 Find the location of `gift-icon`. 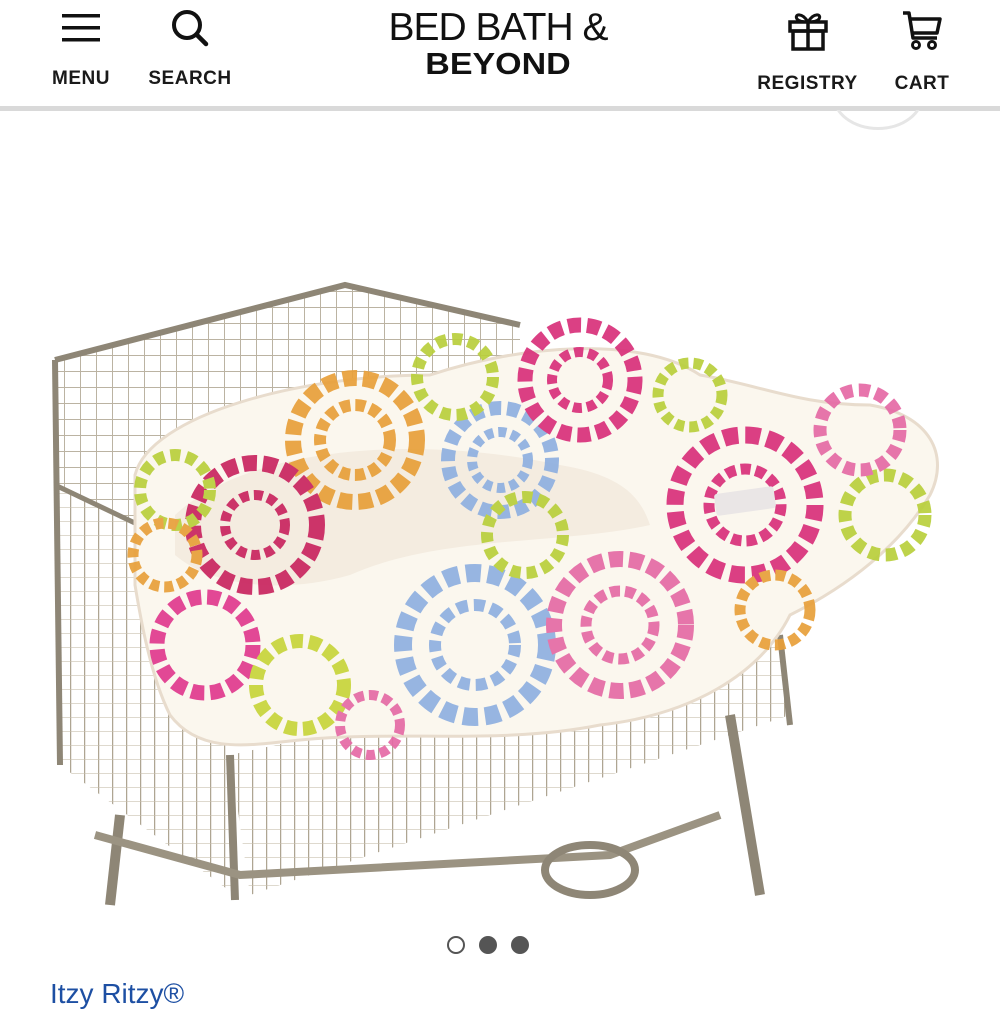

gift-icon is located at coordinates (808, 31).